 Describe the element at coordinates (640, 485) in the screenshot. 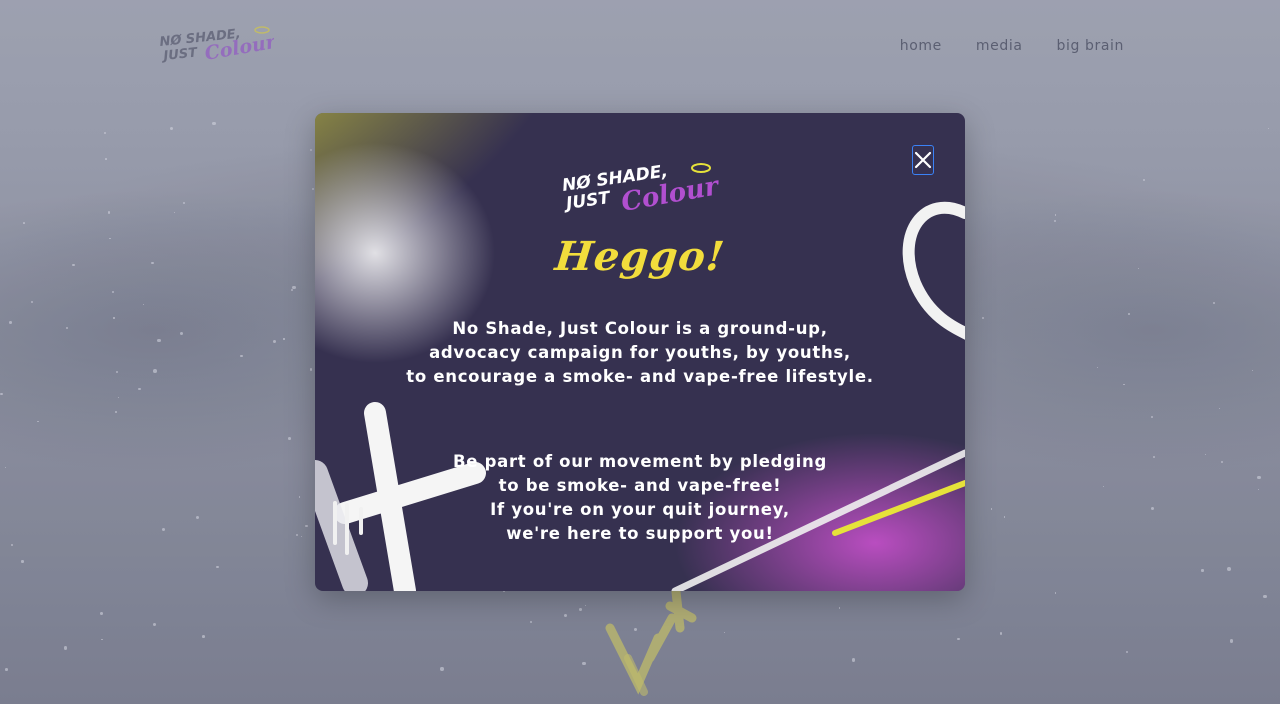

I see `pledge-line: to be smoke- and vape-free!` at that location.